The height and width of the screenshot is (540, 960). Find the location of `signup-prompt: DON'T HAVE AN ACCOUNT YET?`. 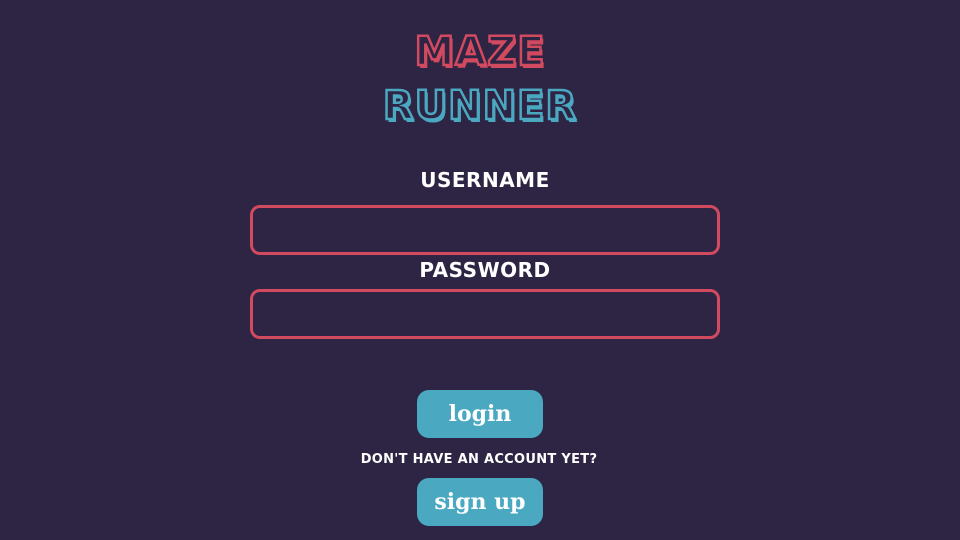

signup-prompt: DON'T HAVE AN ACCOUNT YET? is located at coordinates (479, 459).